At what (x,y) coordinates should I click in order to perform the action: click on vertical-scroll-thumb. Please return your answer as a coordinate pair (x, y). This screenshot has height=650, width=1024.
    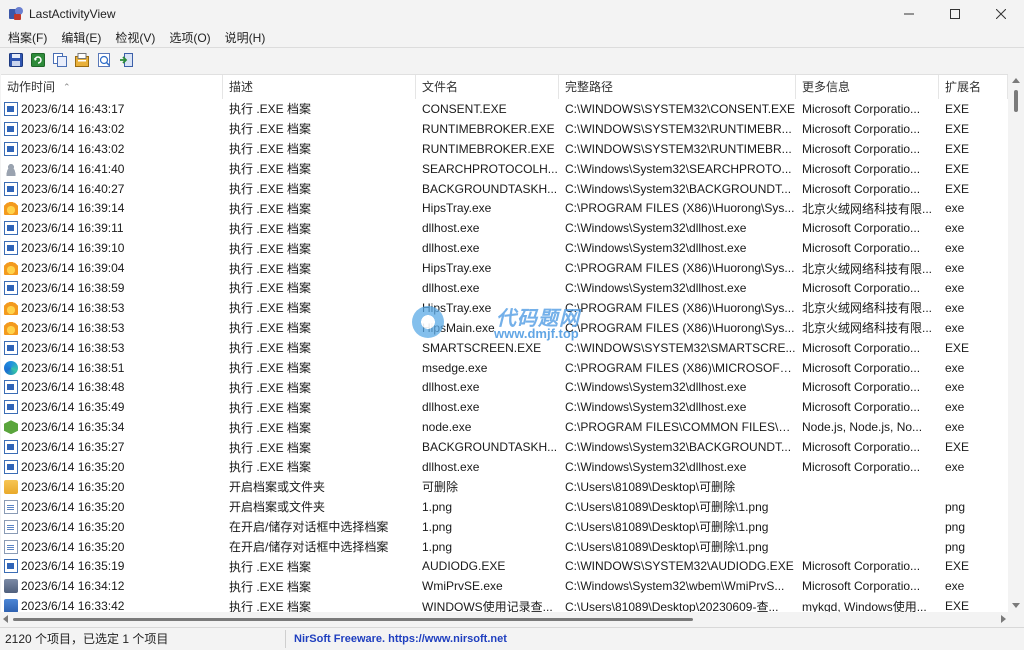
    Looking at the image, I should click on (1016, 101).